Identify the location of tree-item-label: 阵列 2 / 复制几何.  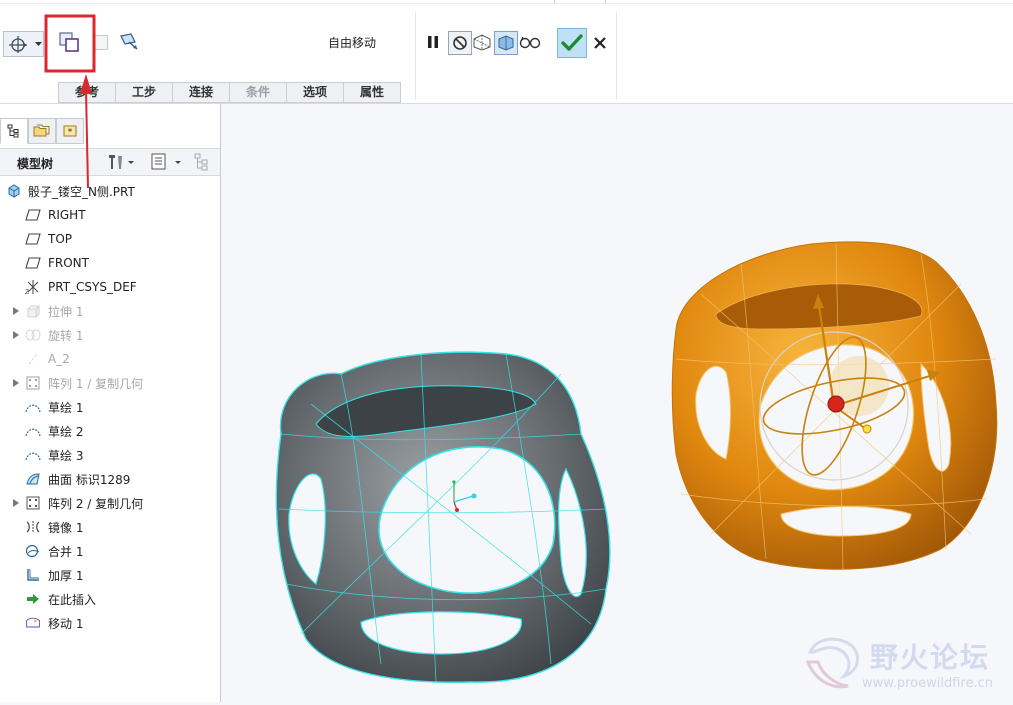
(96, 503).